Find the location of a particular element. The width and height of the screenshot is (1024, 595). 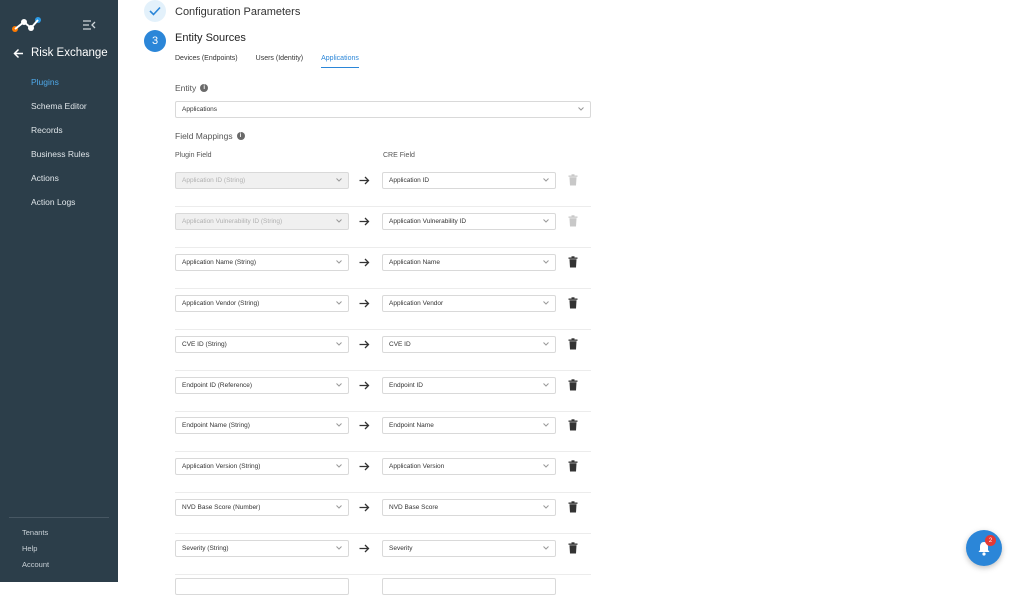

plugin-field-select: Endpoint ID (Reference) is located at coordinates (262, 385).